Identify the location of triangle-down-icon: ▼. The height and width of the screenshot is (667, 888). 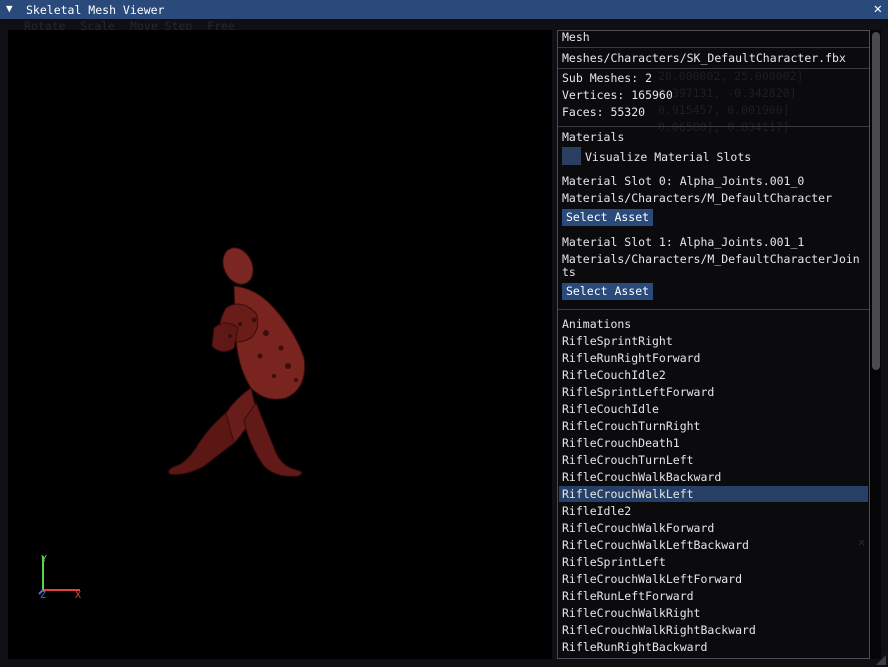
(9, 8).